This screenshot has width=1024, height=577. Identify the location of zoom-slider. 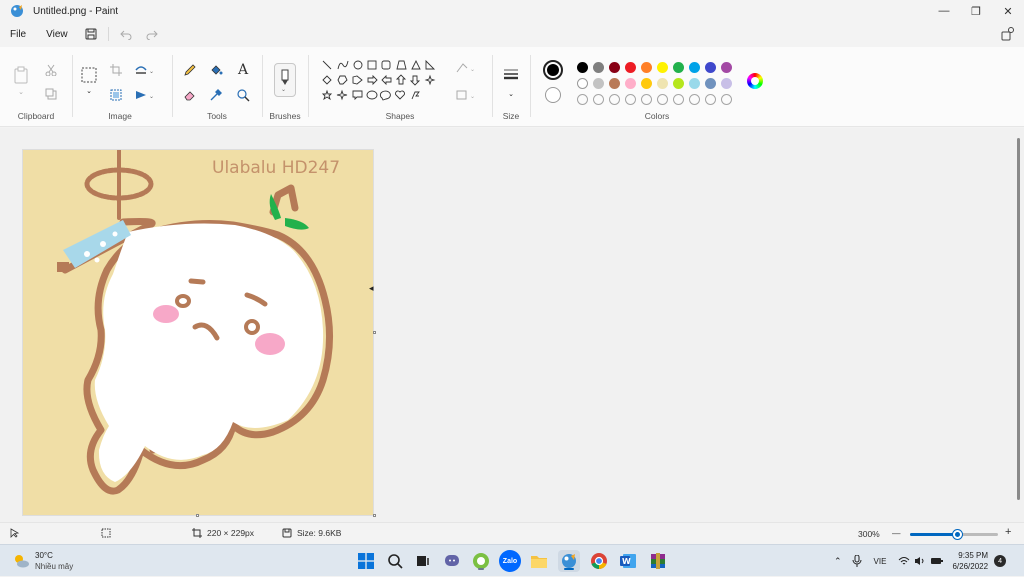
(954, 534).